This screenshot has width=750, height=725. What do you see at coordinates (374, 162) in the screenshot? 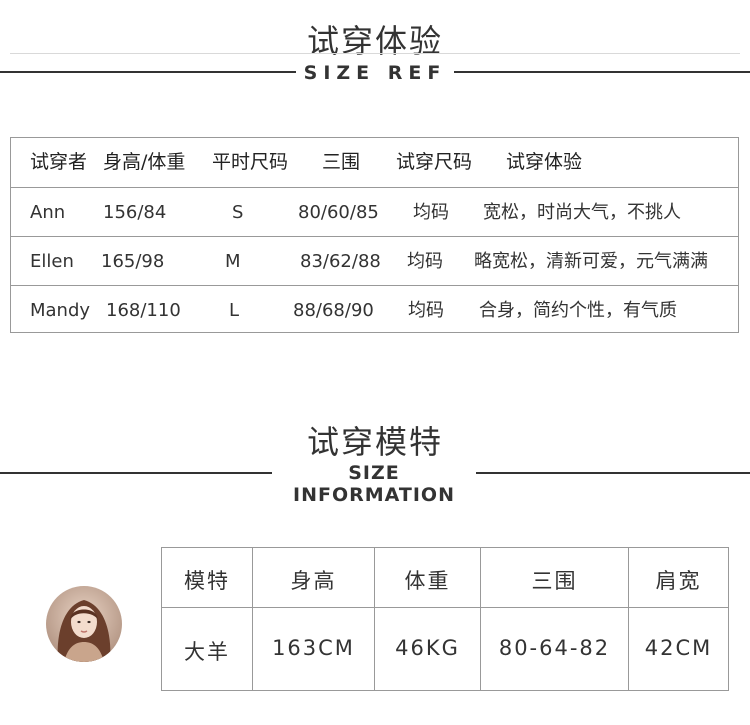
I see `table-header-row: 试穿者 身高/体重 平时尺码 三围 试穿尺码 试穿体验` at bounding box center [374, 162].